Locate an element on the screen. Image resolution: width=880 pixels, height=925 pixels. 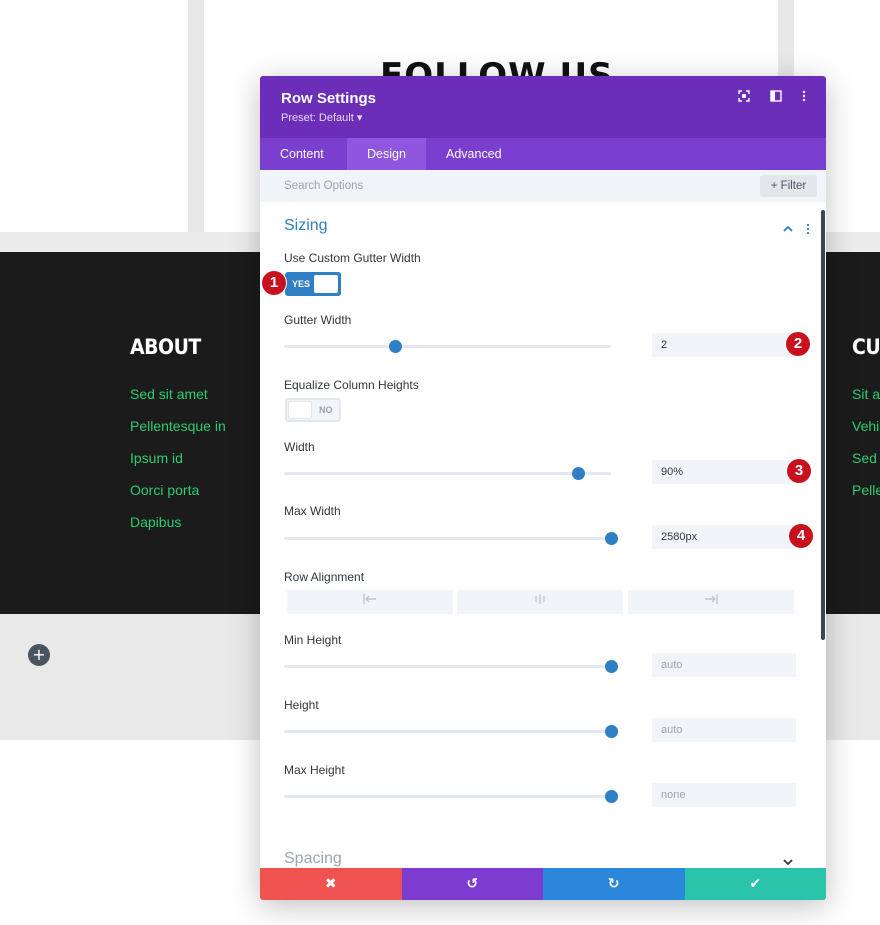
modal-scrollbar is located at coordinates (823, 425).